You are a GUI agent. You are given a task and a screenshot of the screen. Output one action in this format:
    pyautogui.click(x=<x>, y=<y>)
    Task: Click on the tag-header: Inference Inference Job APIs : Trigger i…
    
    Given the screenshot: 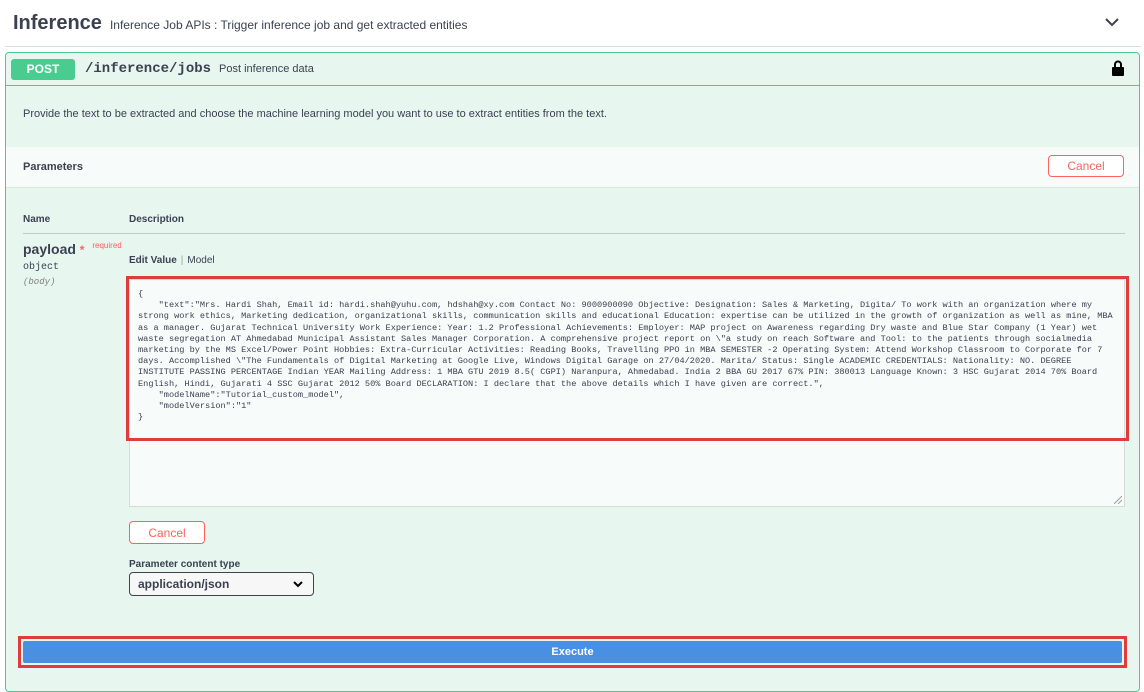 What is the action you would take?
    pyautogui.click(x=573, y=23)
    